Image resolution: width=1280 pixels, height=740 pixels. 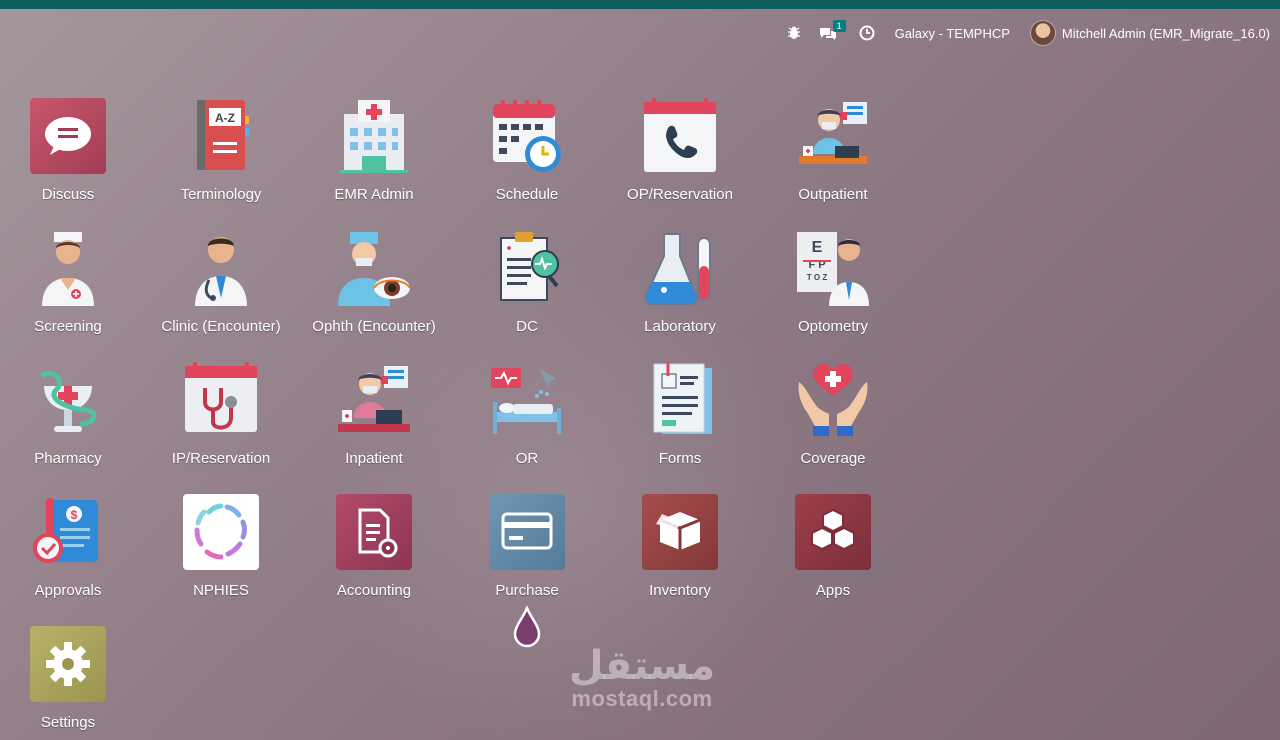 I want to click on top-accent-bar, so click(x=640, y=4).